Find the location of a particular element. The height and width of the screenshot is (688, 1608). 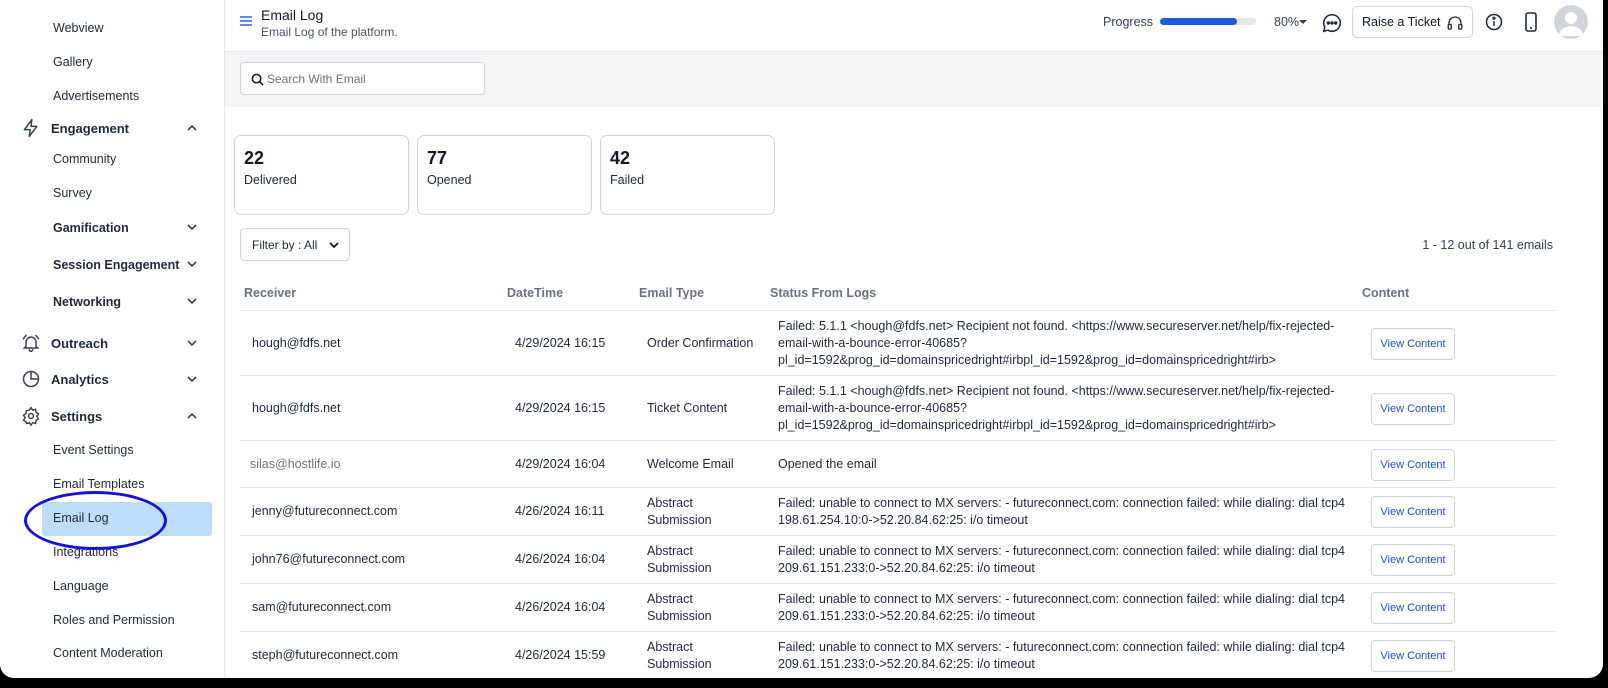

sidebar-section-settings: Settings is located at coordinates (61, 416).